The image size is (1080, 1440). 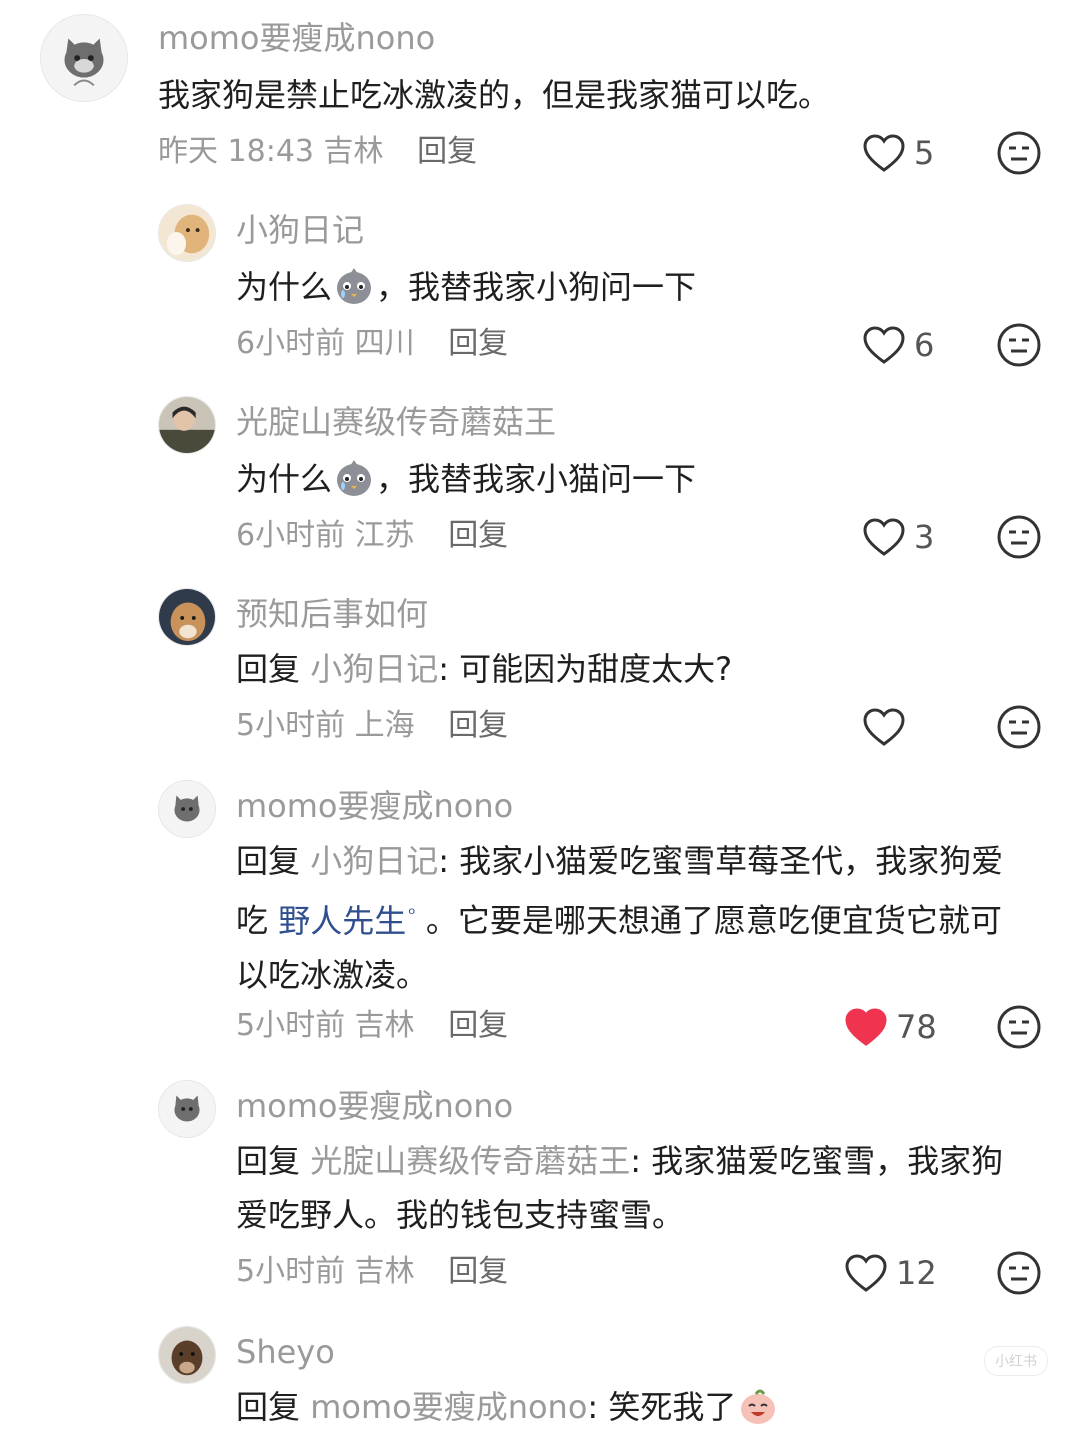 What do you see at coordinates (916, 1273) in the screenshot?
I see `like-count: 12` at bounding box center [916, 1273].